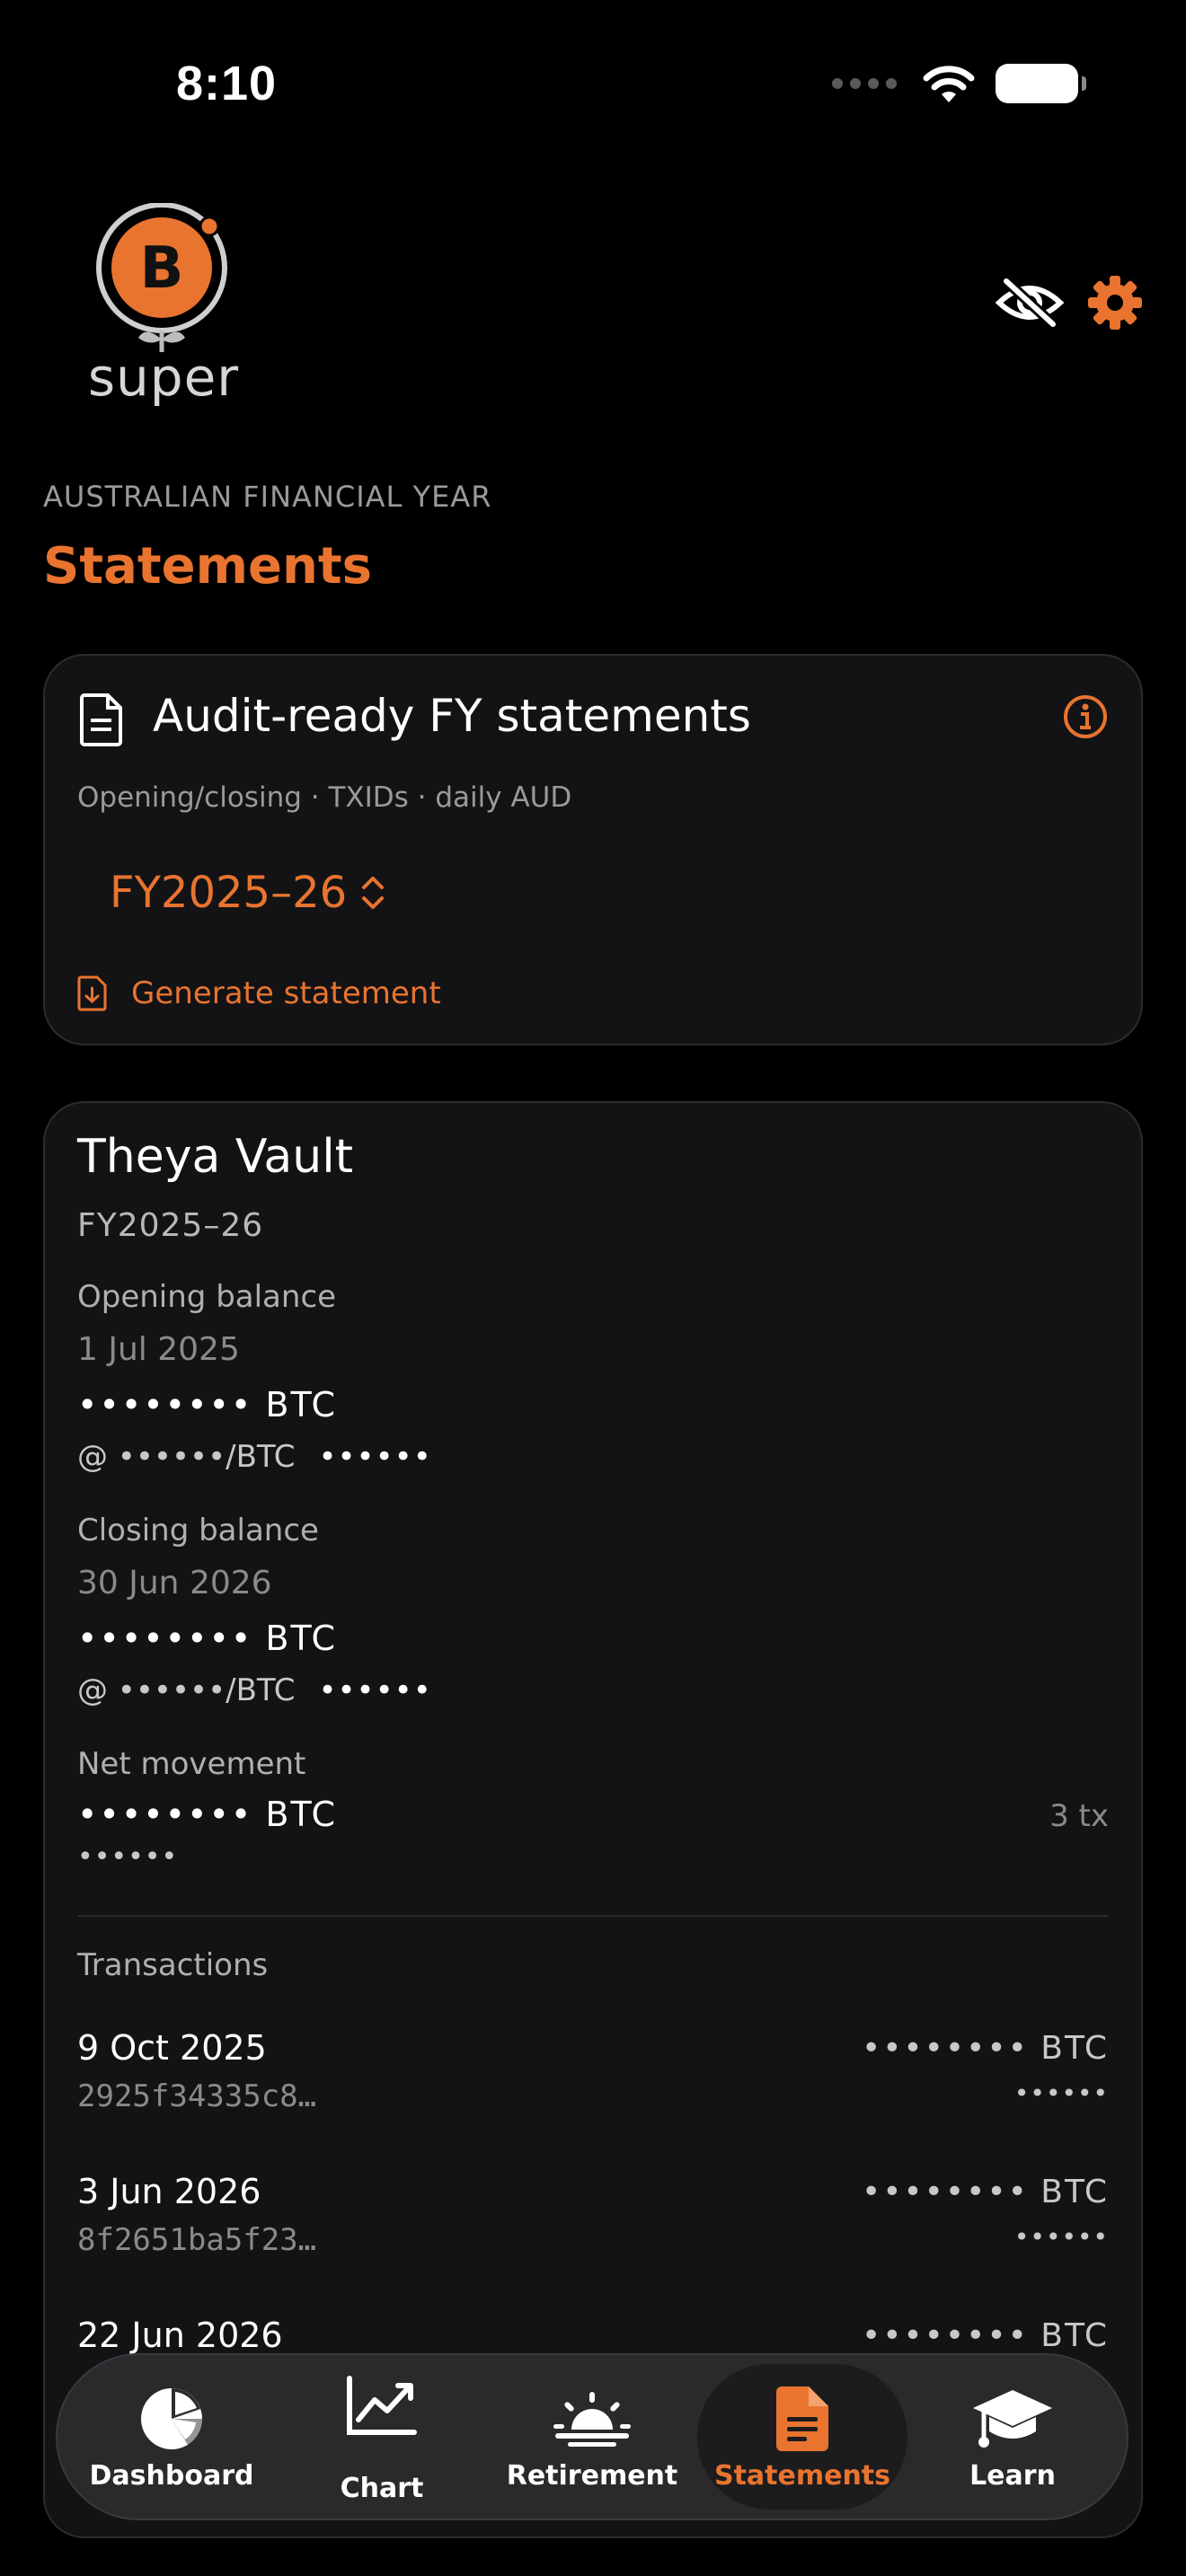 Image resolution: width=1186 pixels, height=2576 pixels. I want to click on document-download-icon, so click(92, 993).